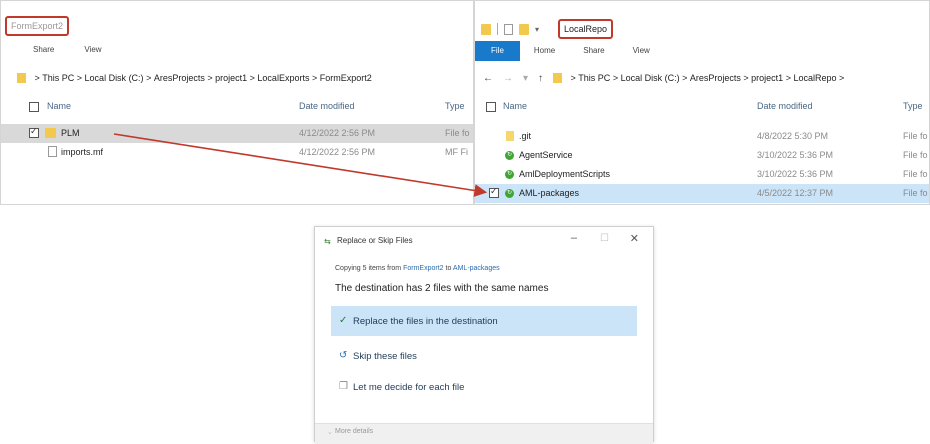 The image size is (930, 444). What do you see at coordinates (546, 155) in the screenshot?
I see `item-name: AgentService` at bounding box center [546, 155].